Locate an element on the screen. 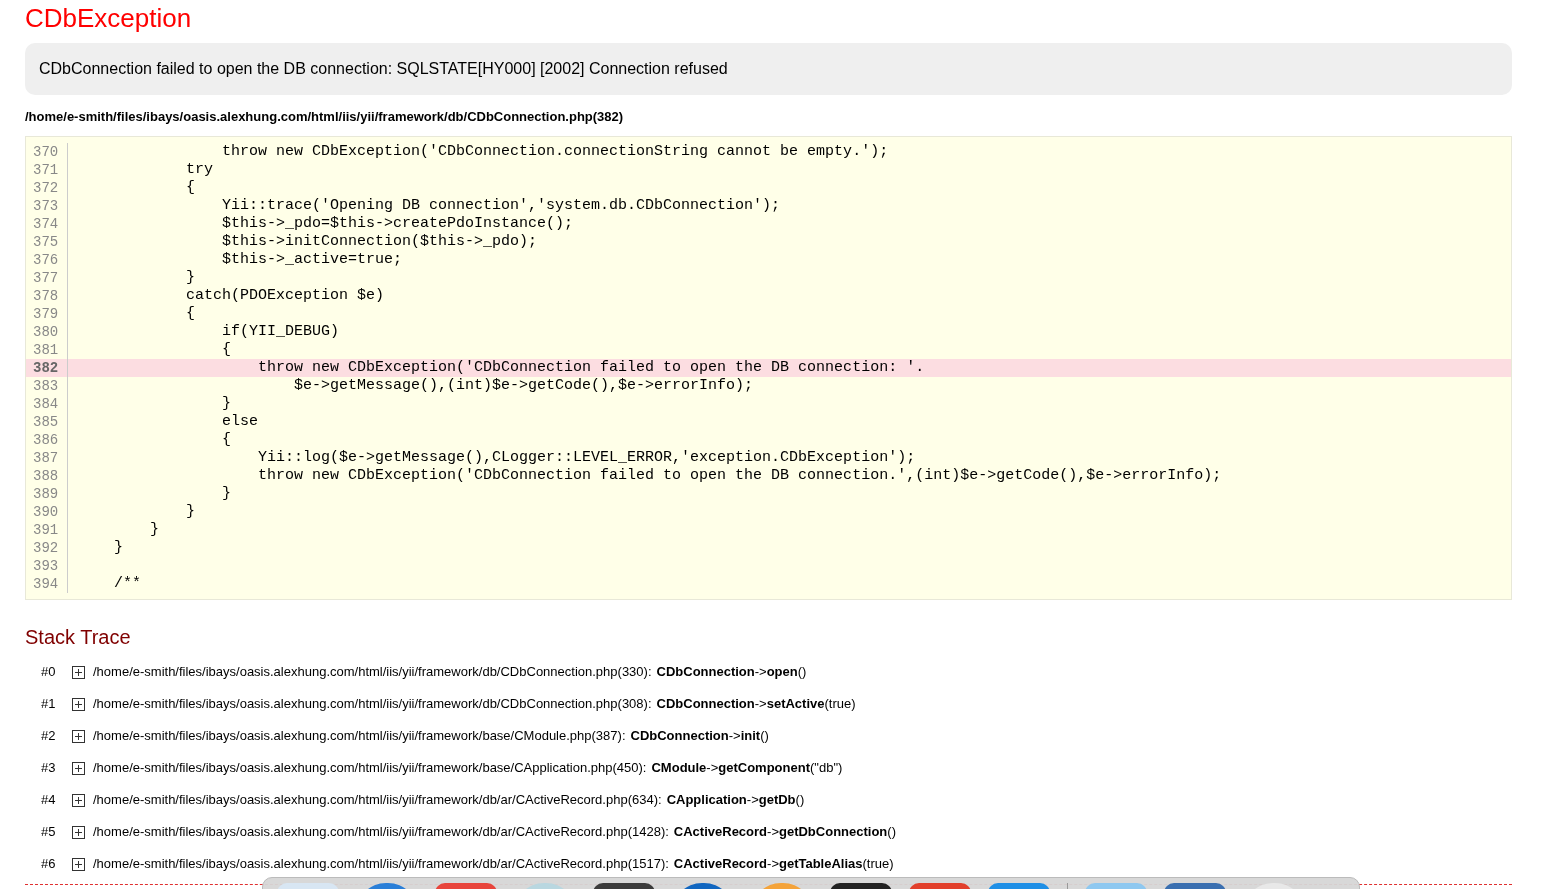 This screenshot has width=1555, height=889. line-number: 377 is located at coordinates (47, 277).